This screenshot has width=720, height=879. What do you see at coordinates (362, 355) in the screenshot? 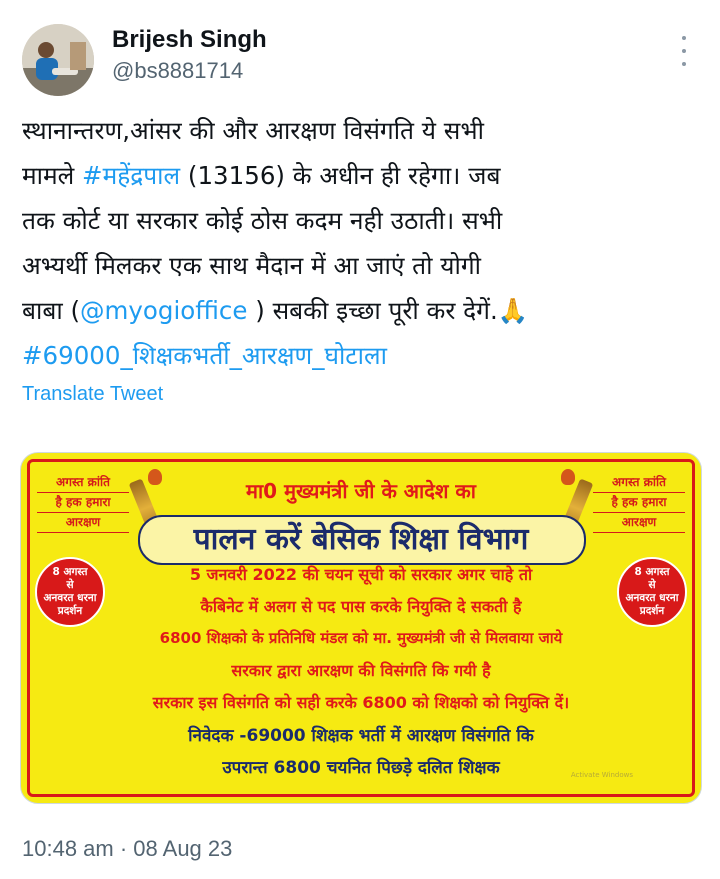
I see `hashtag-link: #69000_शिक्षकभर्ती_आरक्षण_घोटाला` at bounding box center [362, 355].